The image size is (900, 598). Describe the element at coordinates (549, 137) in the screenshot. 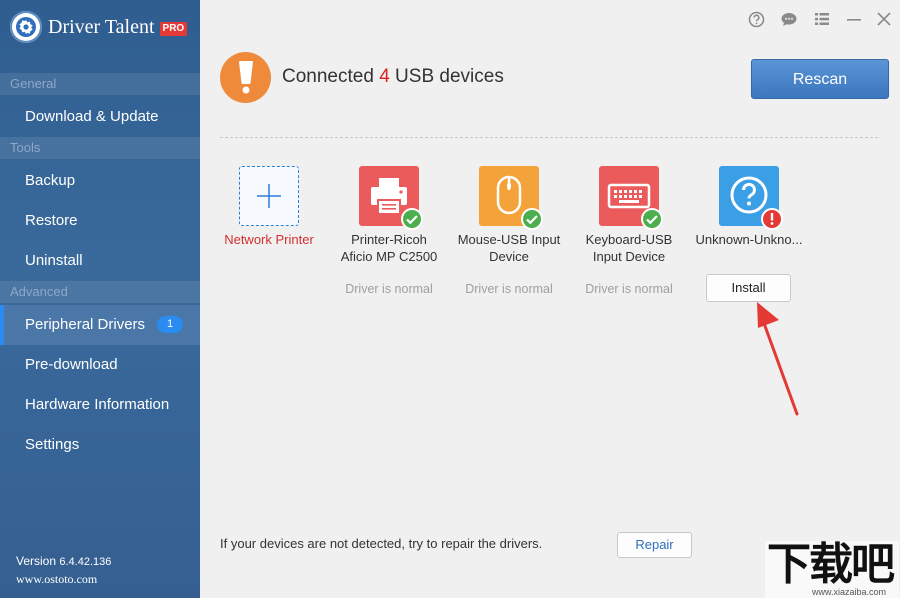

I see `divider` at that location.